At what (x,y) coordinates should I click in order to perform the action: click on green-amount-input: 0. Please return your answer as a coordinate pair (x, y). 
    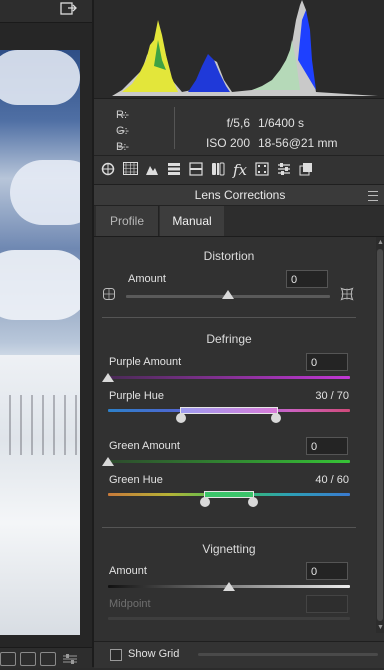
    Looking at the image, I should click on (327, 446).